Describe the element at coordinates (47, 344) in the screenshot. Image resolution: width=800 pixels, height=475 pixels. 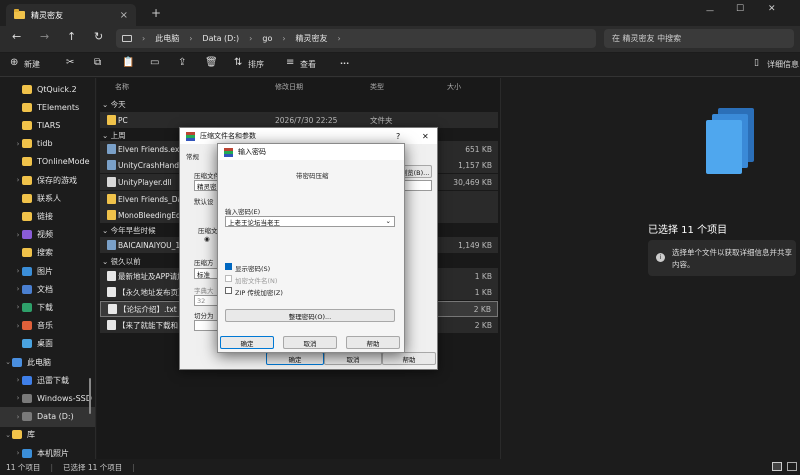
I see `sidebar-item: 桌面` at that location.